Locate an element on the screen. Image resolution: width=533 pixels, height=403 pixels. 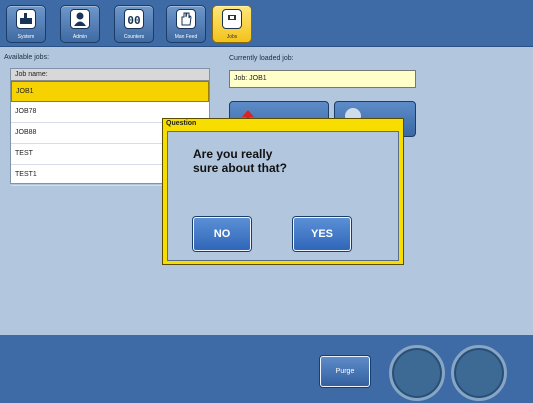
yes-button: YES is located at coordinates (322, 234).